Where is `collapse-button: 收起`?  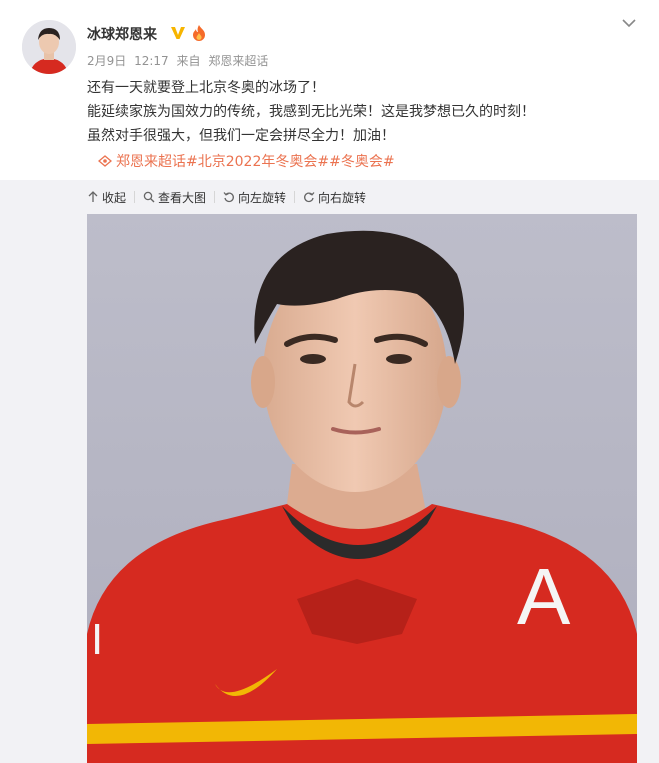 collapse-button: 收起 is located at coordinates (106, 197).